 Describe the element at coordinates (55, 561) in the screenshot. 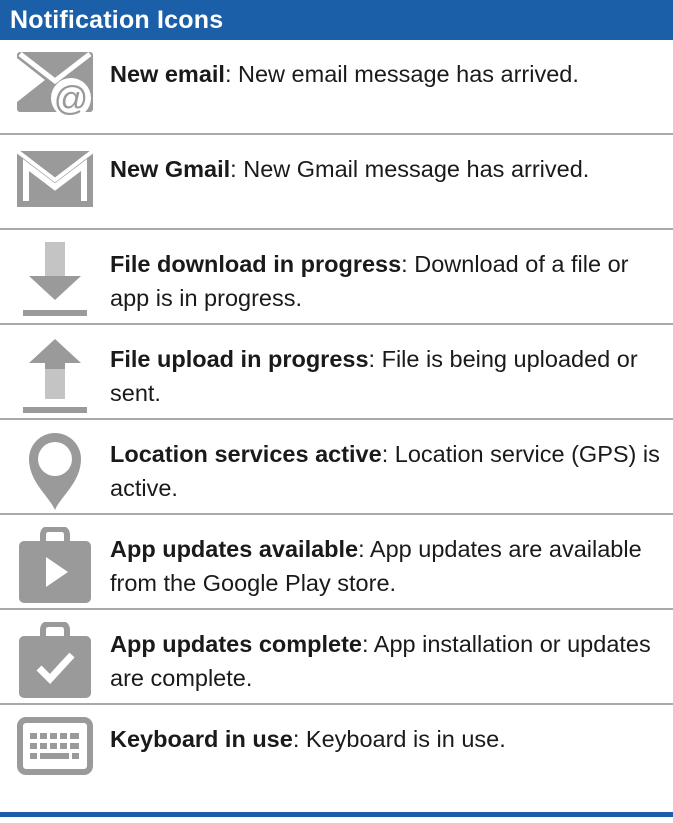

I see `play-store-bag-icon` at that location.